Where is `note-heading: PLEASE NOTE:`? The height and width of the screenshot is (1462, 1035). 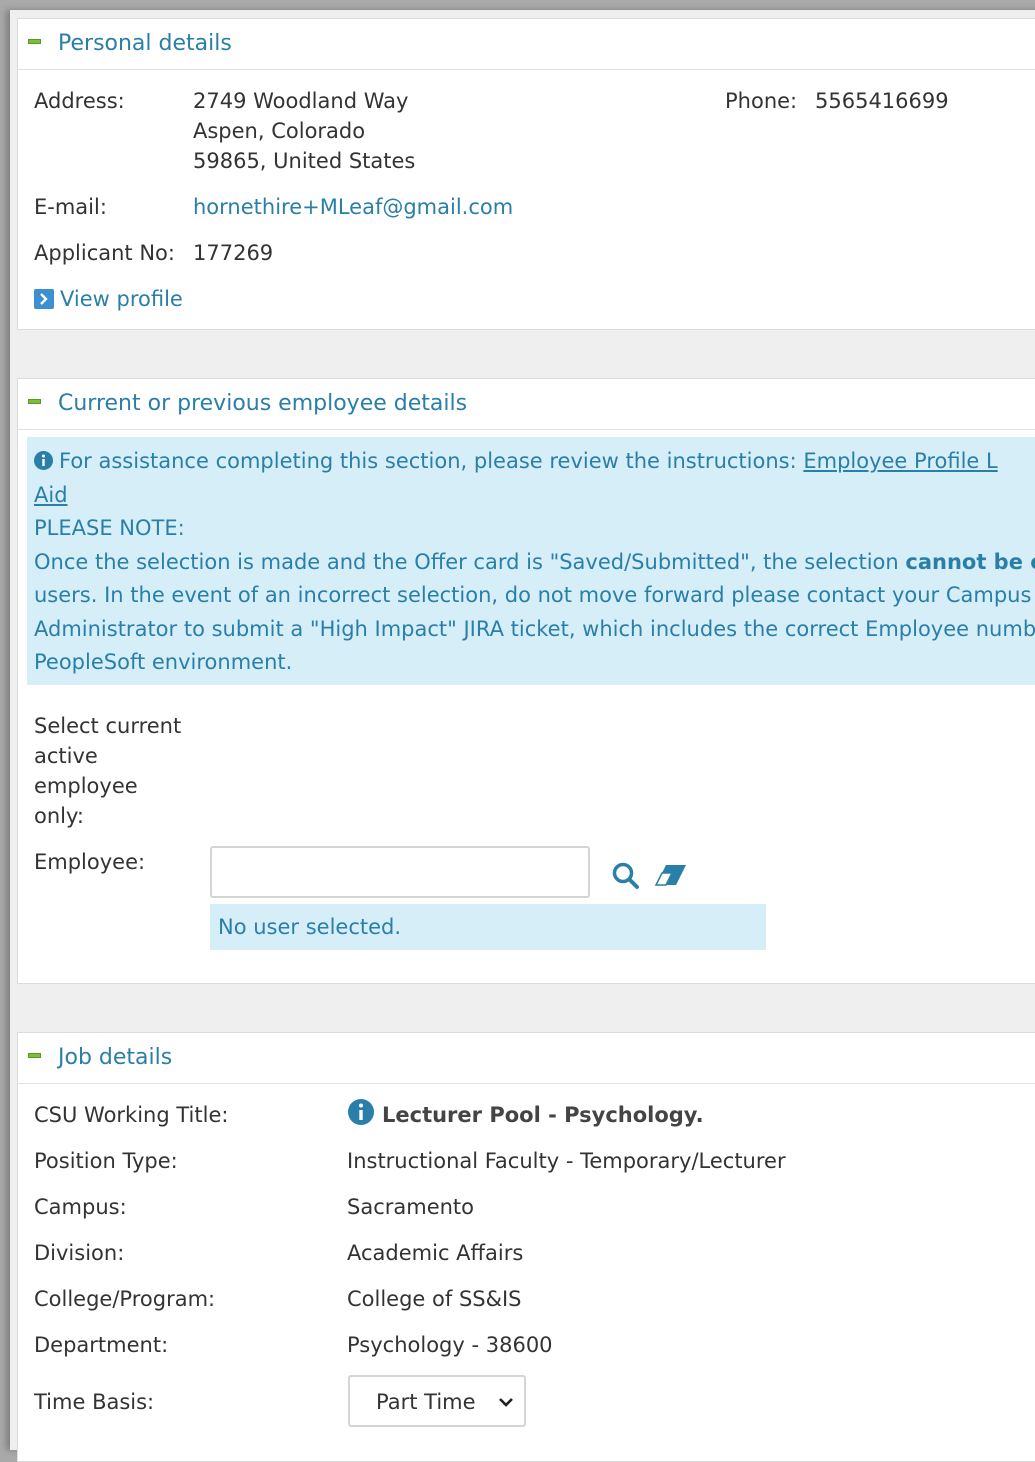
note-heading: PLEASE NOTE: is located at coordinates (109, 528).